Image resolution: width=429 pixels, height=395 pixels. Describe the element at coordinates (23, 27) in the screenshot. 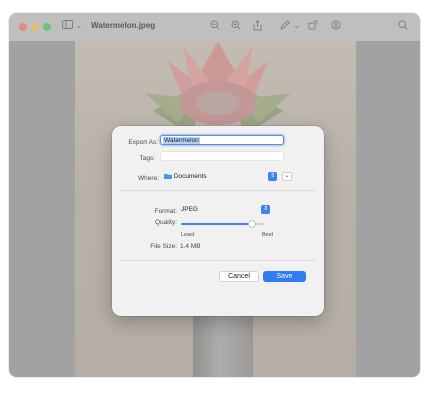

I see `close-button` at that location.